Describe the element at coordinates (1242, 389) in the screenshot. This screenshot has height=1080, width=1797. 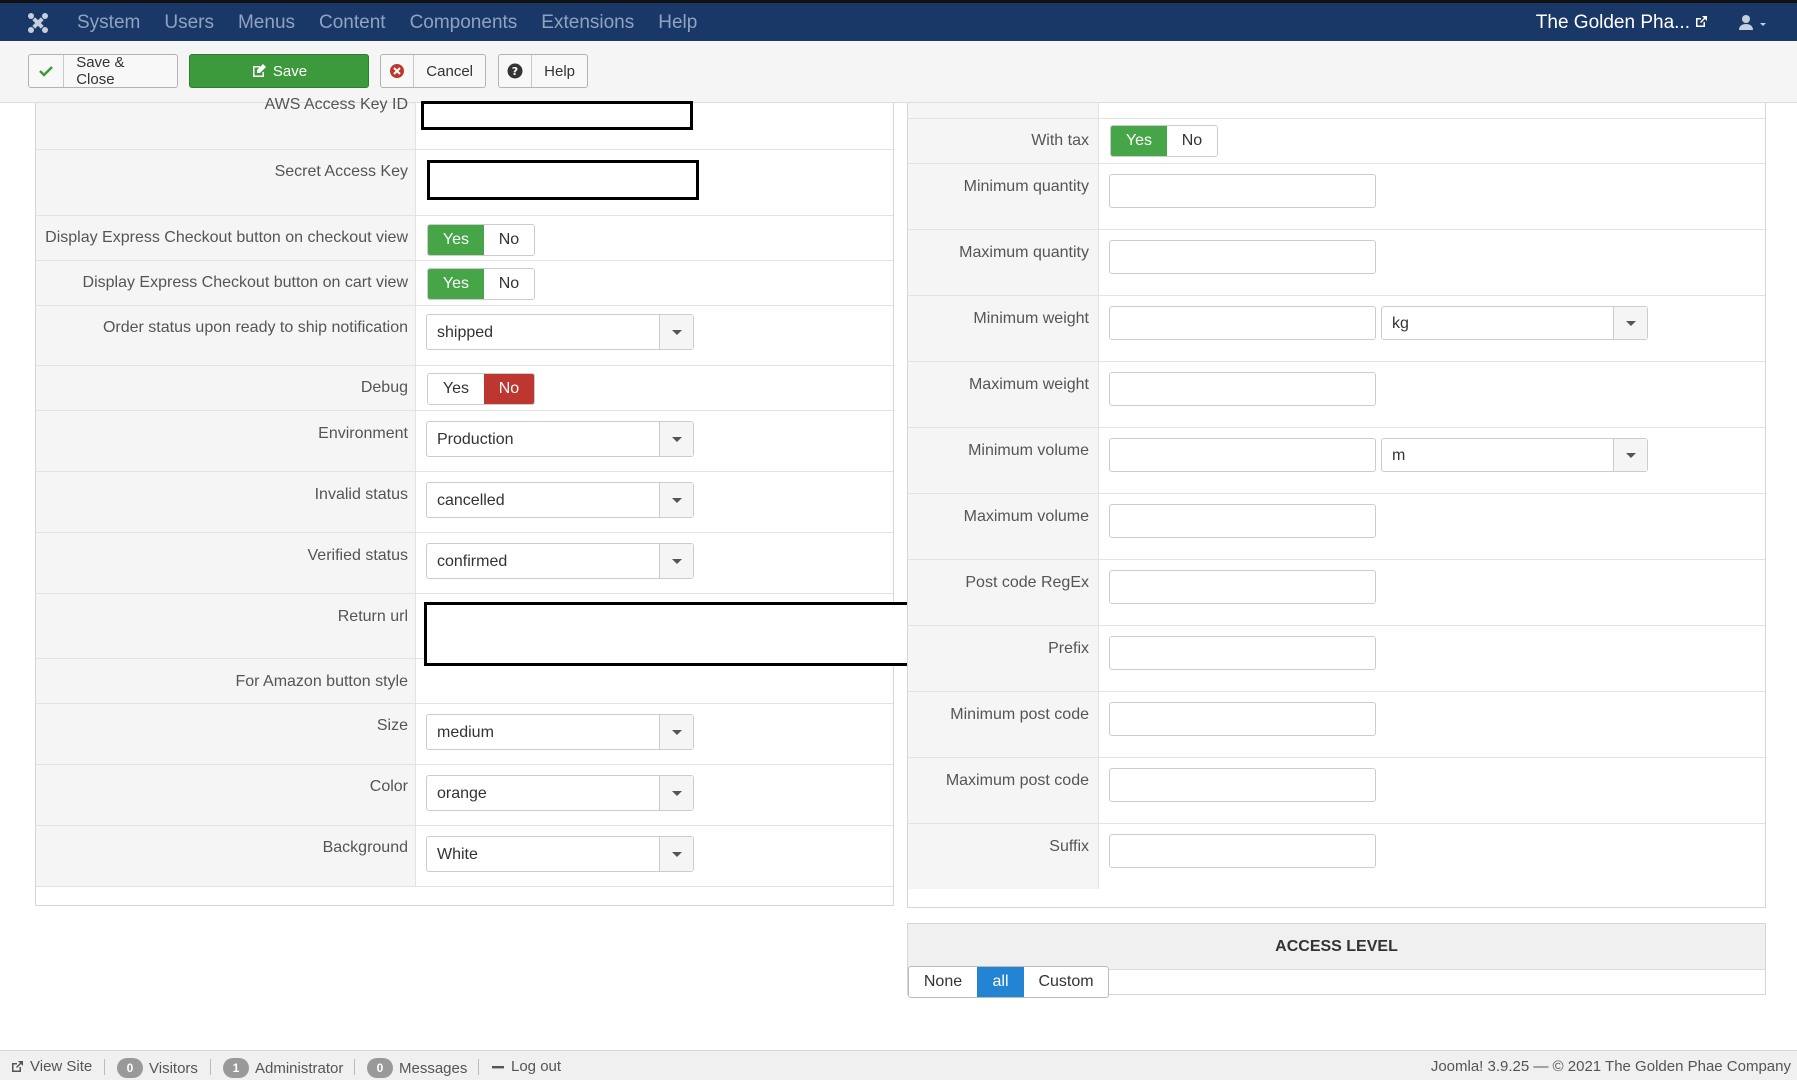
I see `max-weight-input` at that location.